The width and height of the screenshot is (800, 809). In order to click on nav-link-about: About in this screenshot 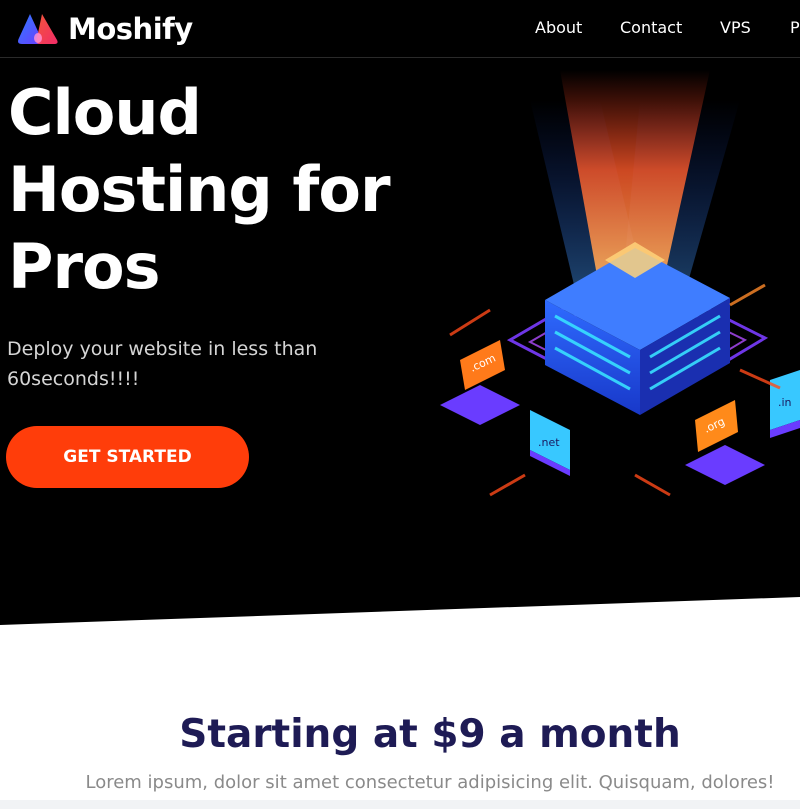, I will do `click(558, 27)`.